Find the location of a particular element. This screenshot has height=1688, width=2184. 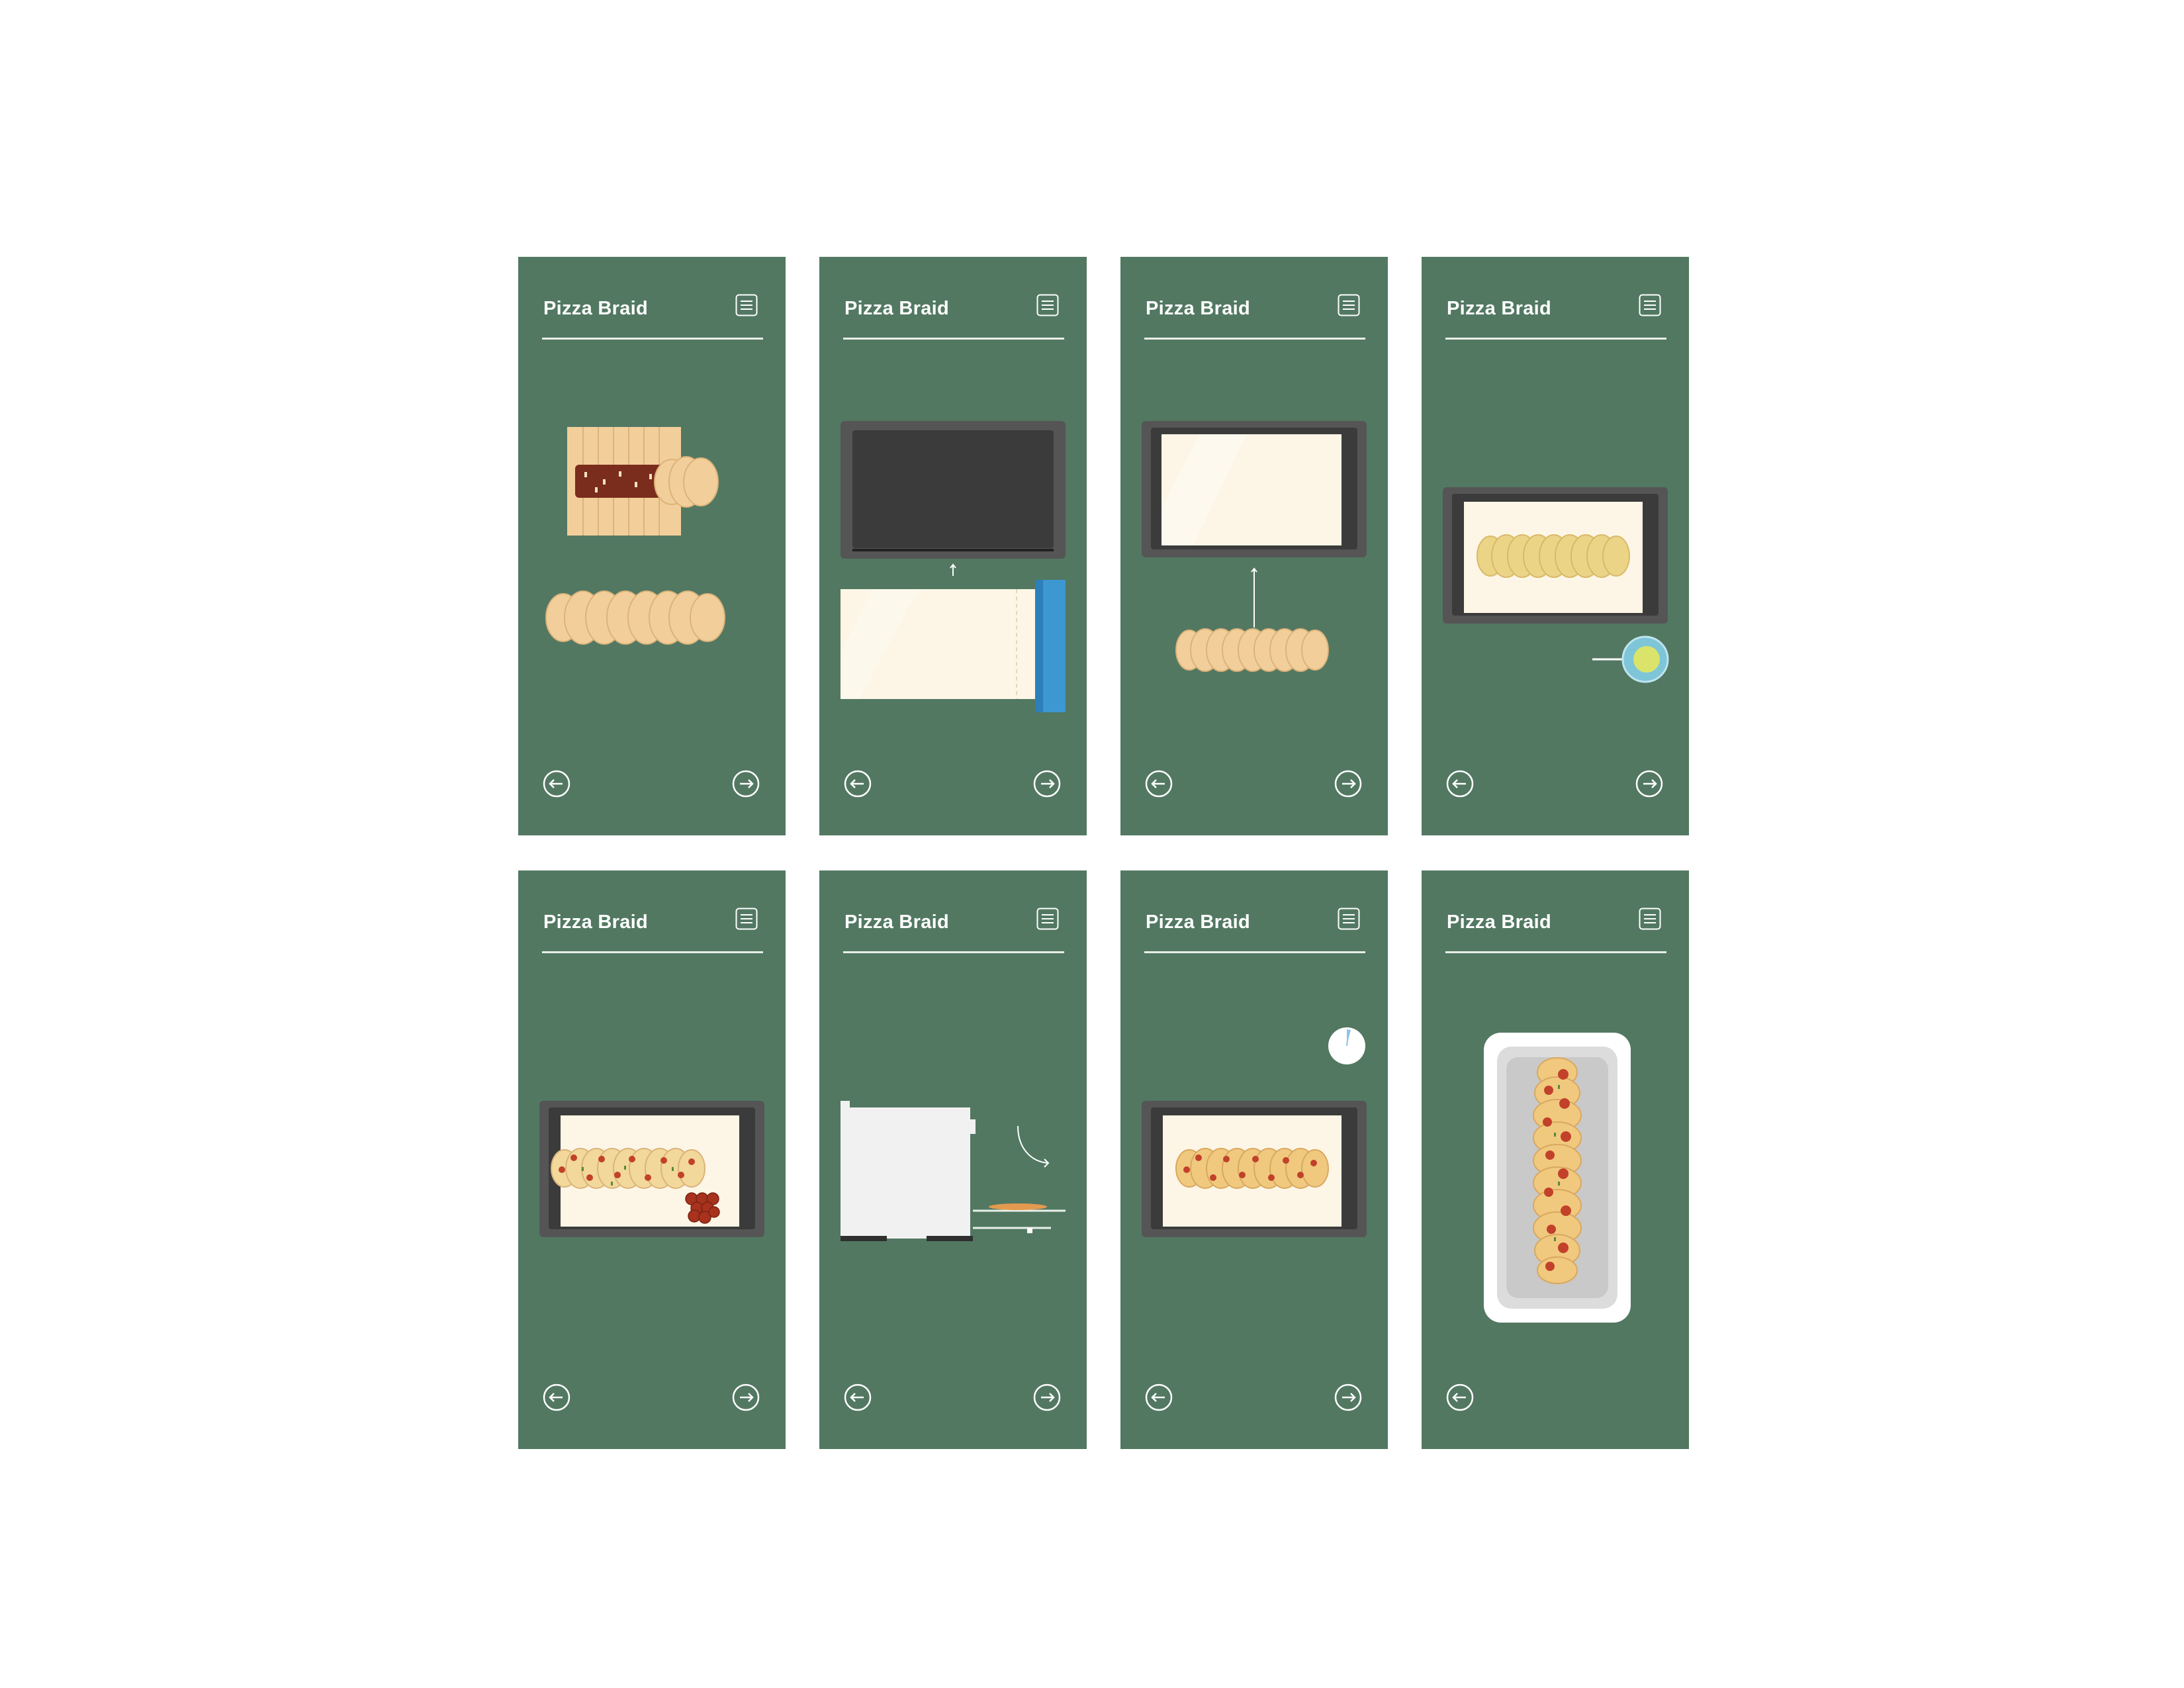

sauce-filling is located at coordinates (621, 481).